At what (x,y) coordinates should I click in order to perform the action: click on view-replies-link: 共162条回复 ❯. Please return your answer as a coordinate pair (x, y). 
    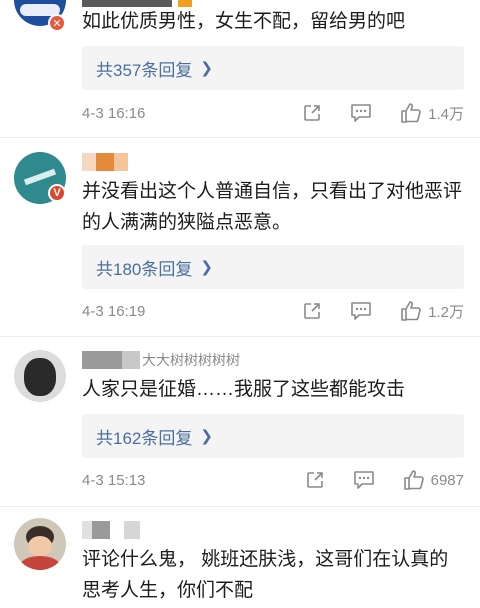
    Looking at the image, I should click on (273, 436).